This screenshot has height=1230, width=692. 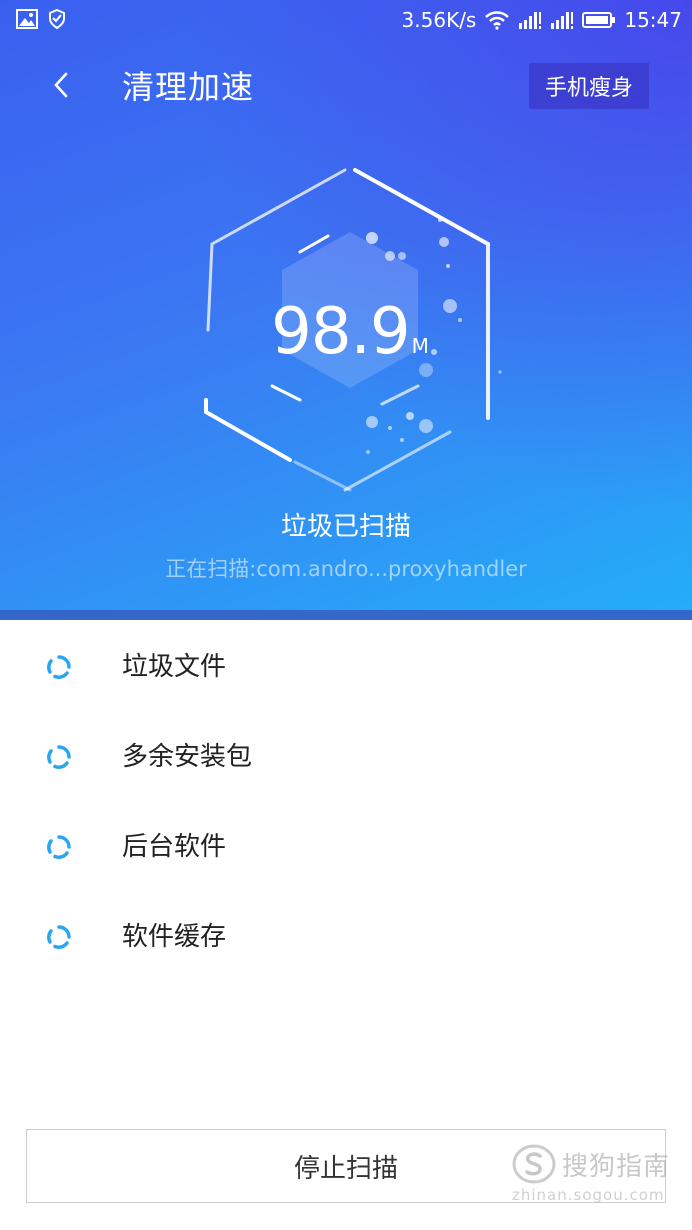 What do you see at coordinates (174, 667) in the screenshot?
I see `list-item-label: 垃圾文件` at bounding box center [174, 667].